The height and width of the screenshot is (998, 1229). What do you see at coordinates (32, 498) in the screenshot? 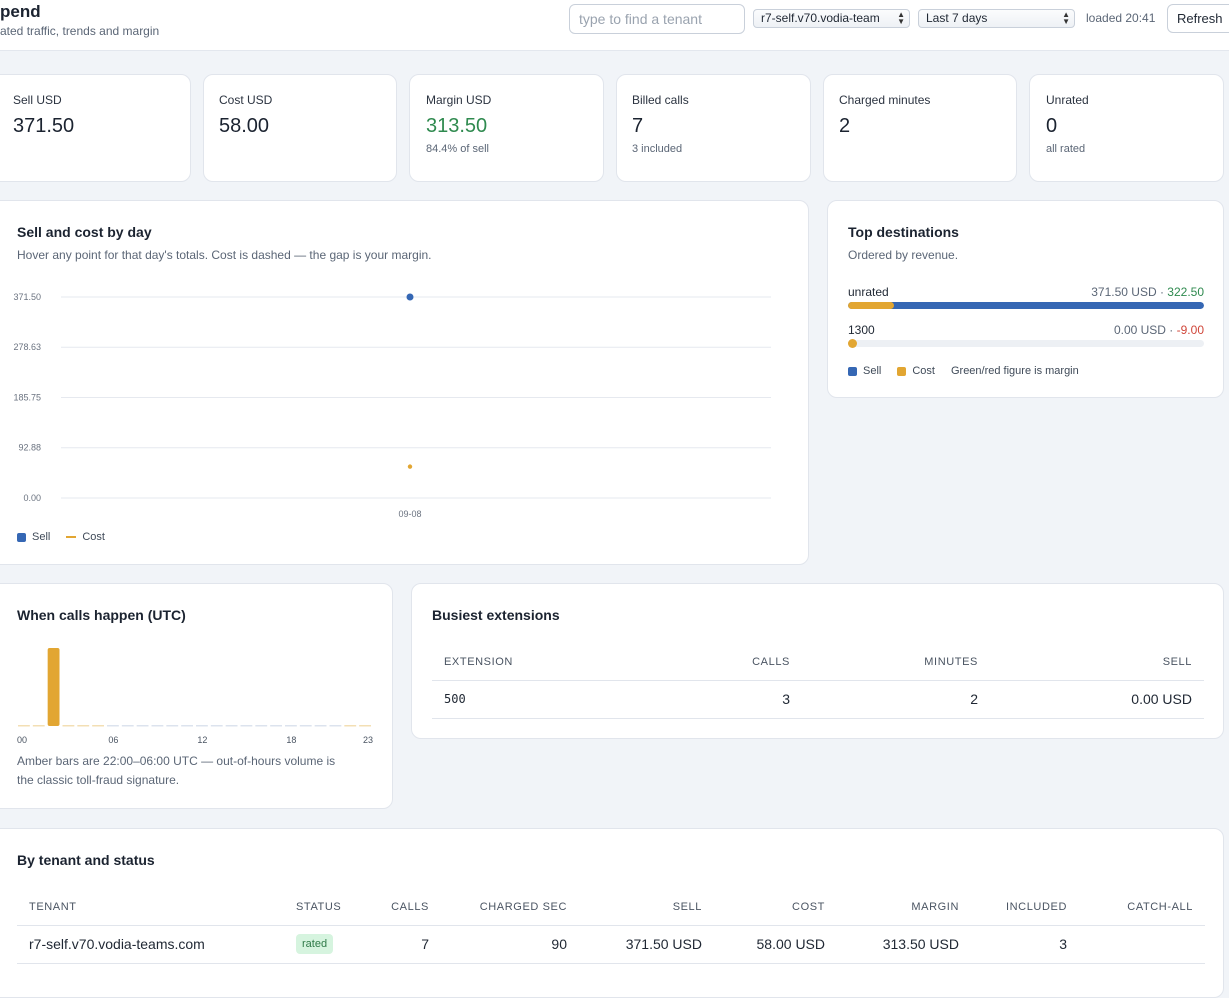
I see `y-tick-label: 0.00` at bounding box center [32, 498].